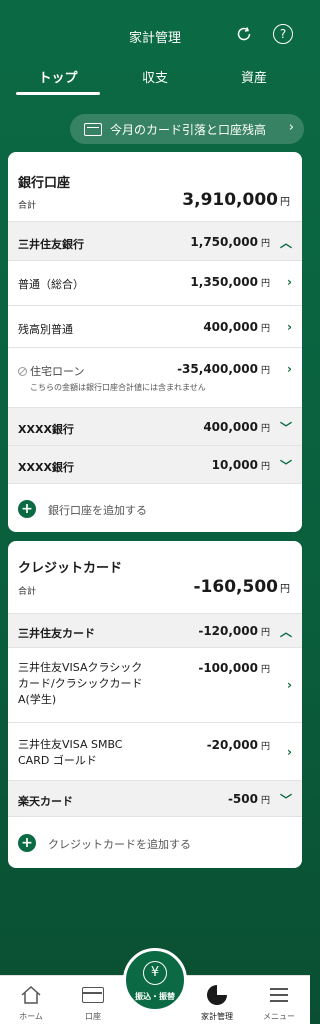 The height and width of the screenshot is (1024, 320). I want to click on tab-assets: 資産, so click(254, 76).